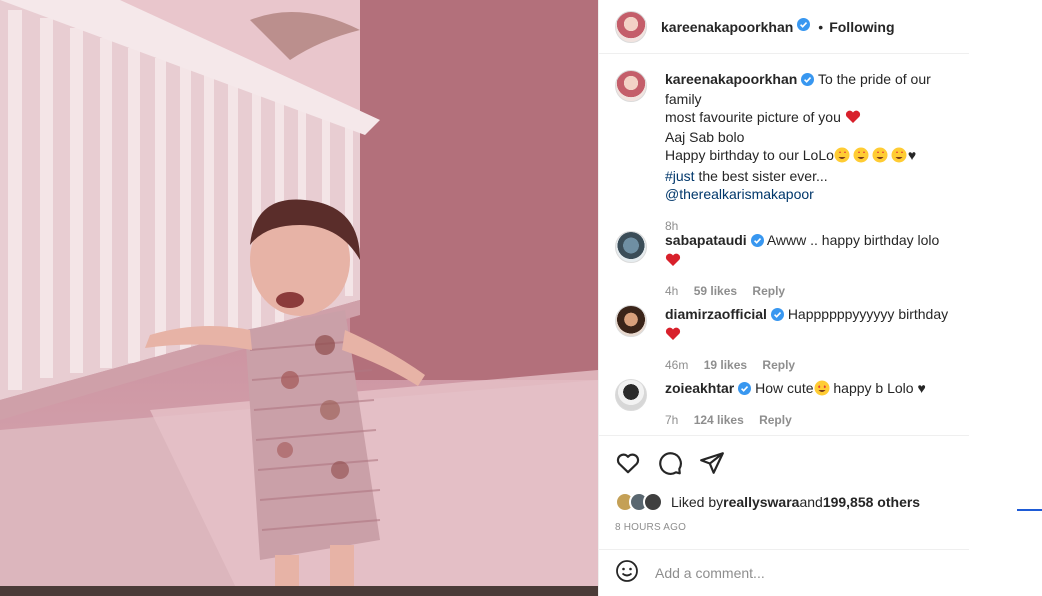  Describe the element at coordinates (861, 27) in the screenshot. I see `following-button: Following` at that location.